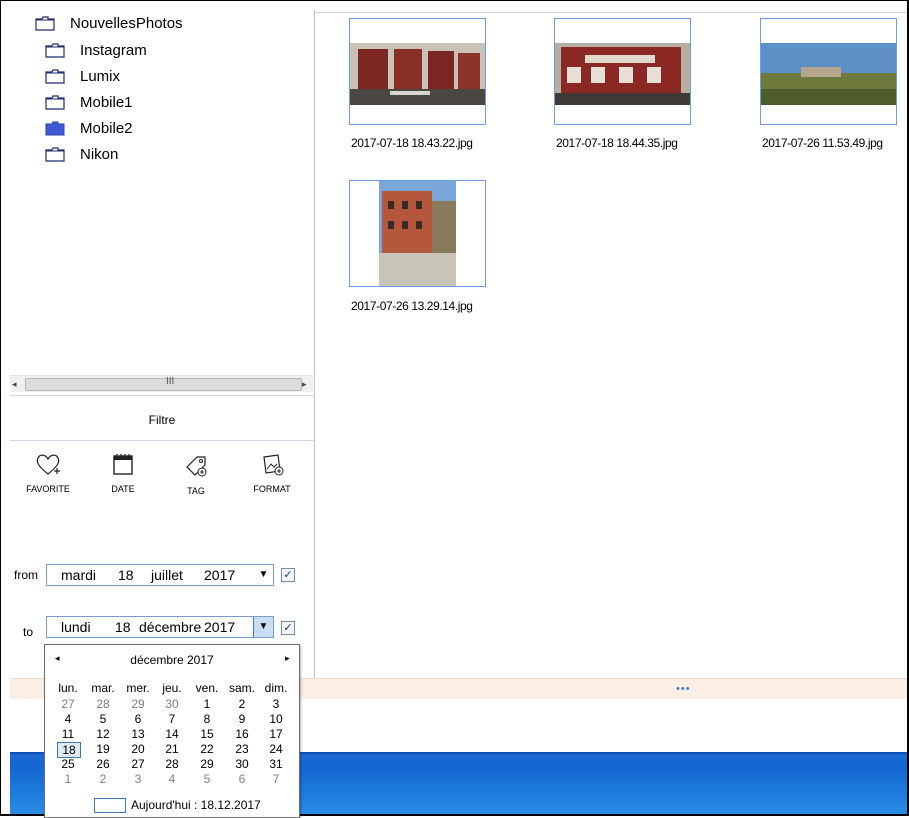  What do you see at coordinates (106, 128) in the screenshot?
I see `folder-label: Mobile2` at bounding box center [106, 128].